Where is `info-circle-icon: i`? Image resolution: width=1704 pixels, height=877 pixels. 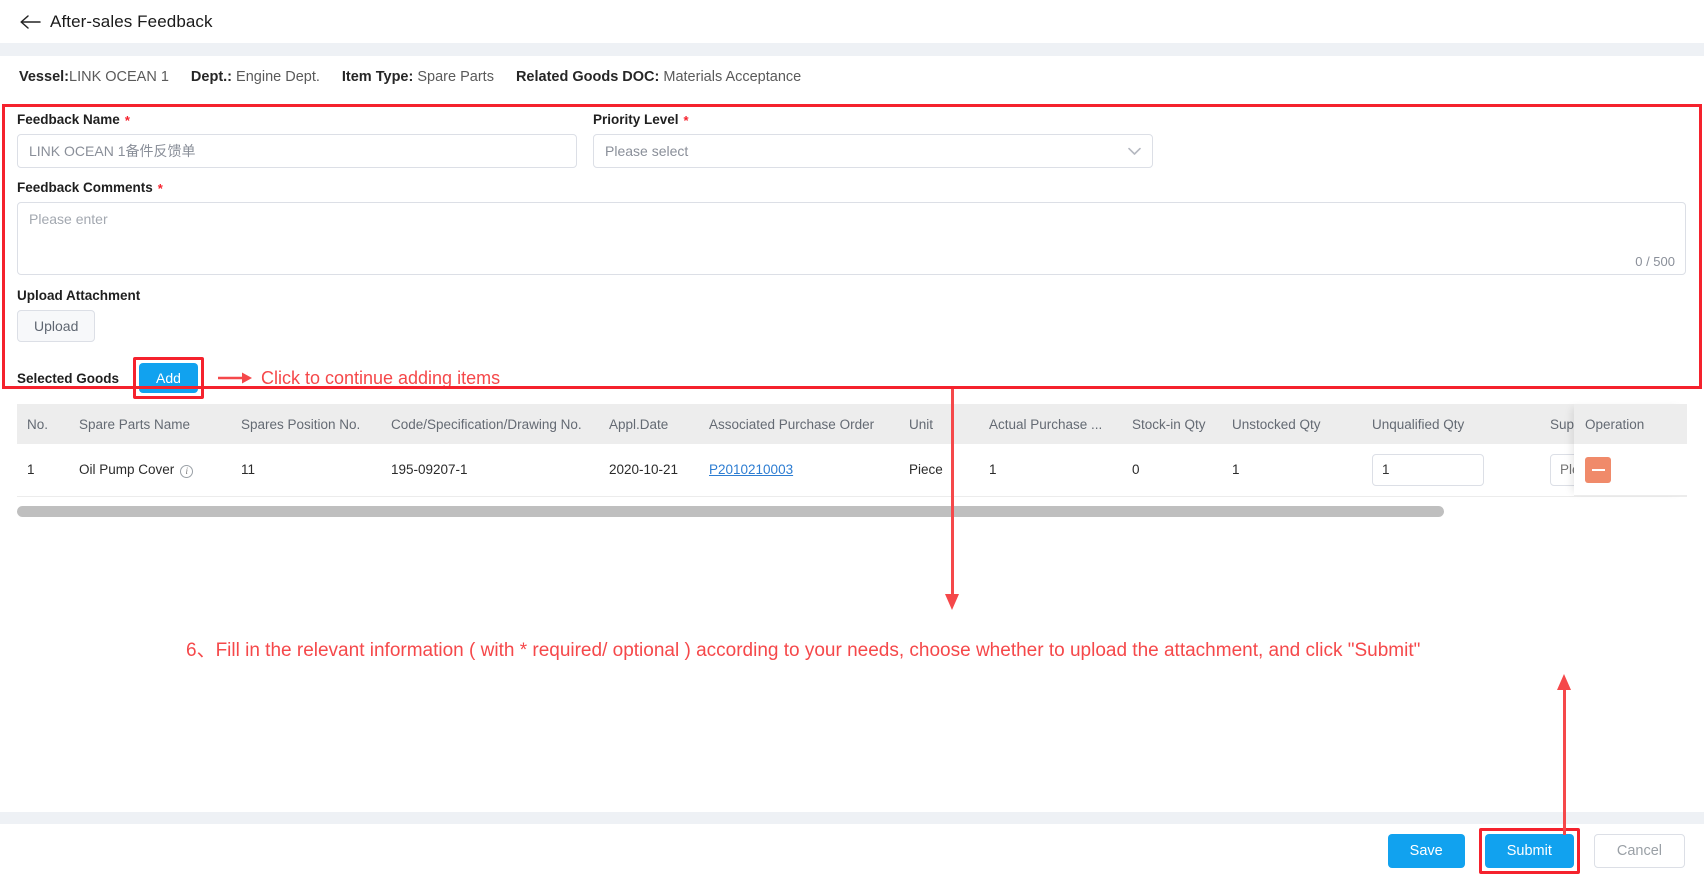
info-circle-icon: i is located at coordinates (187, 471).